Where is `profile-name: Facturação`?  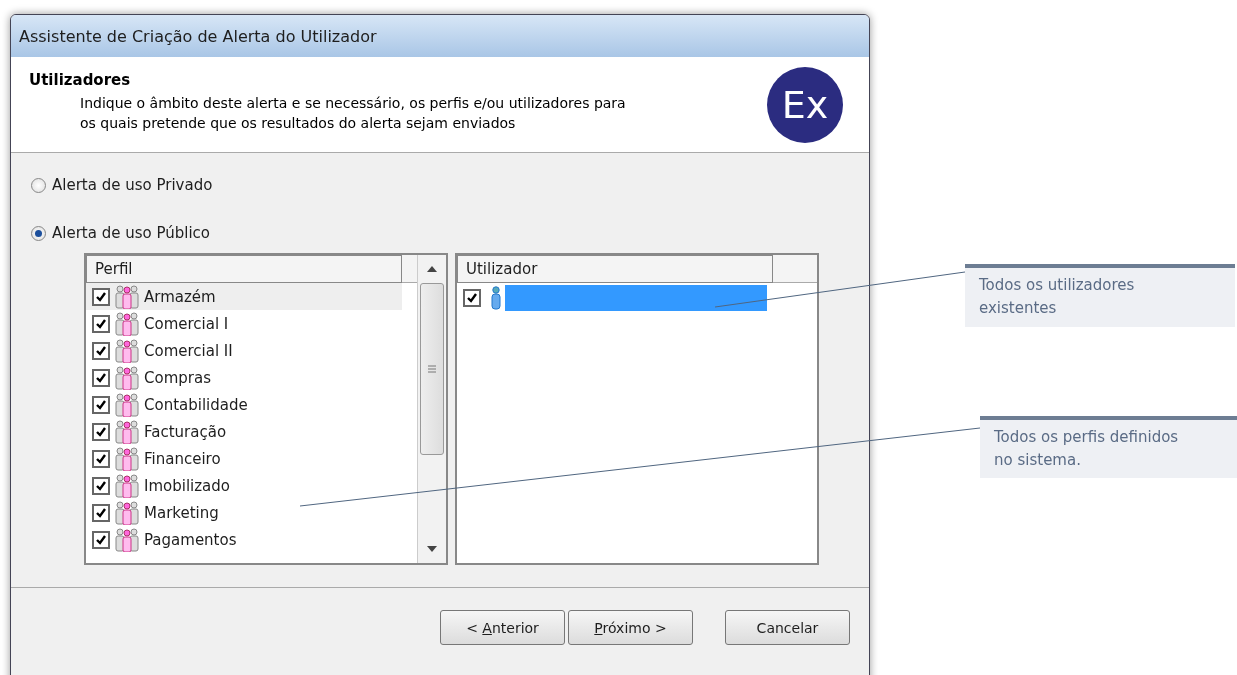 profile-name: Facturação is located at coordinates (185, 431).